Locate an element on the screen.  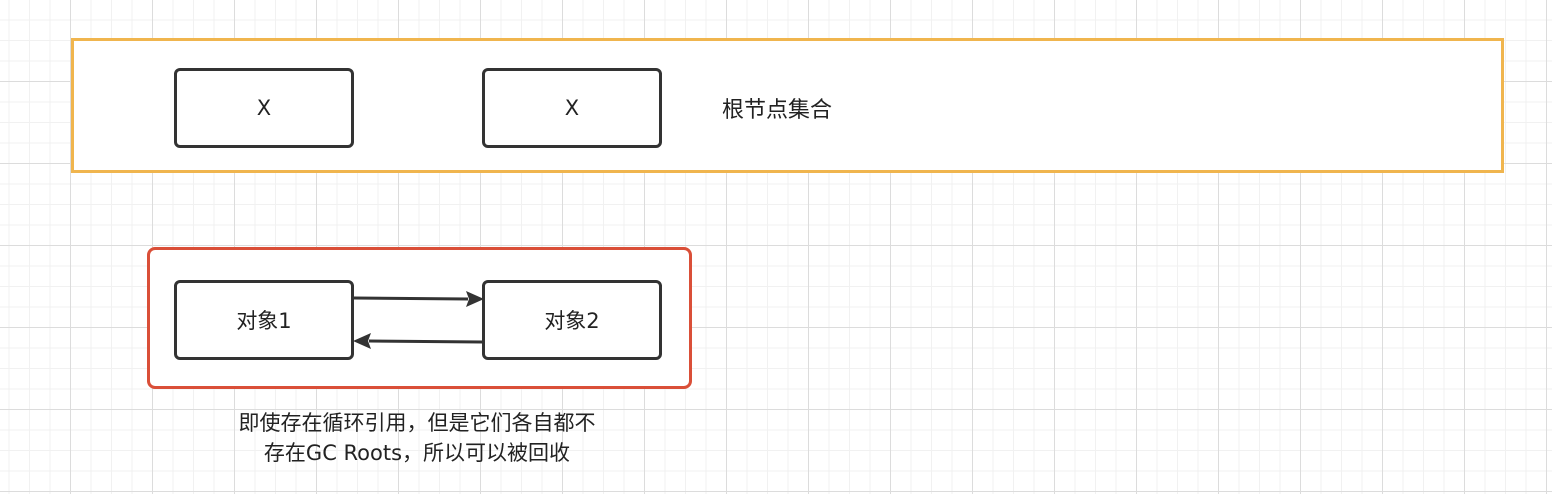
root-node-2-label: X is located at coordinates (572, 108).